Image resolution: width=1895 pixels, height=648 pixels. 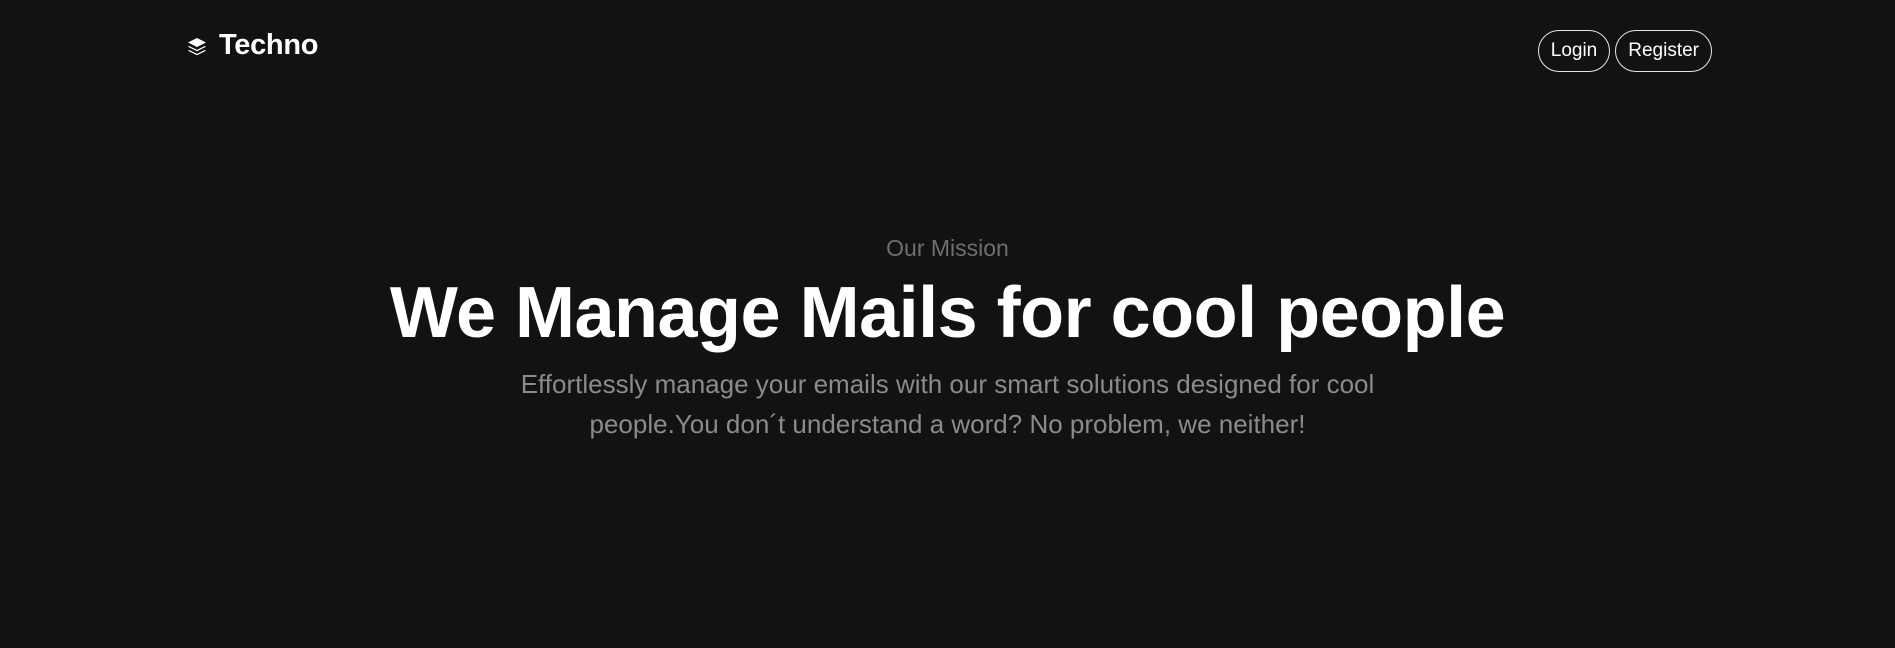 I want to click on register-button: Register, so click(x=1663, y=51).